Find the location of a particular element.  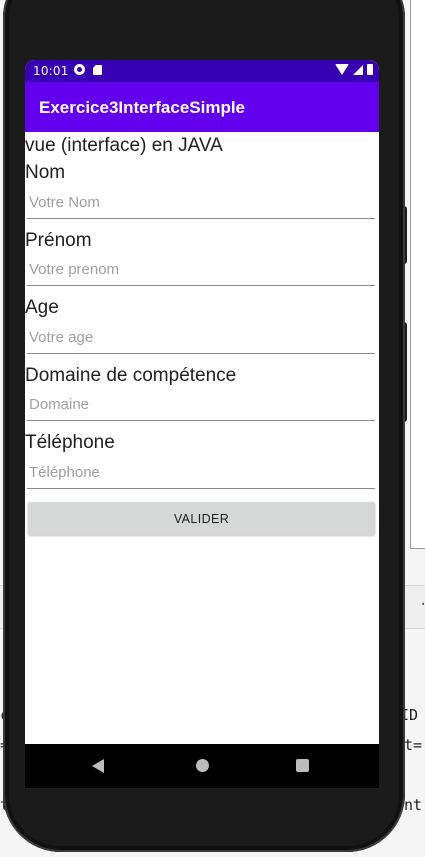

prenom-input is located at coordinates (201, 270).